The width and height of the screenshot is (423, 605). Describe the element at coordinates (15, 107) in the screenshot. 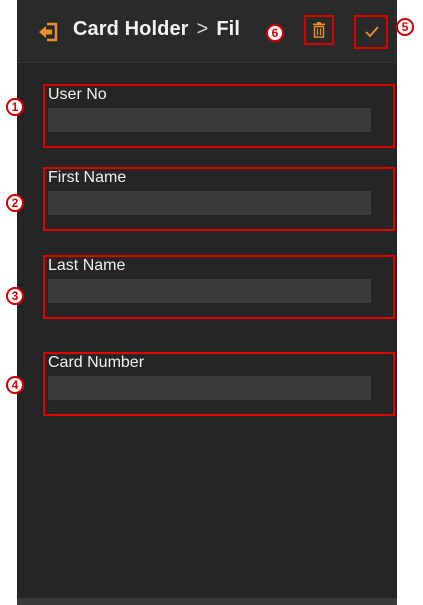

I see `callout-badge-1: 1` at that location.